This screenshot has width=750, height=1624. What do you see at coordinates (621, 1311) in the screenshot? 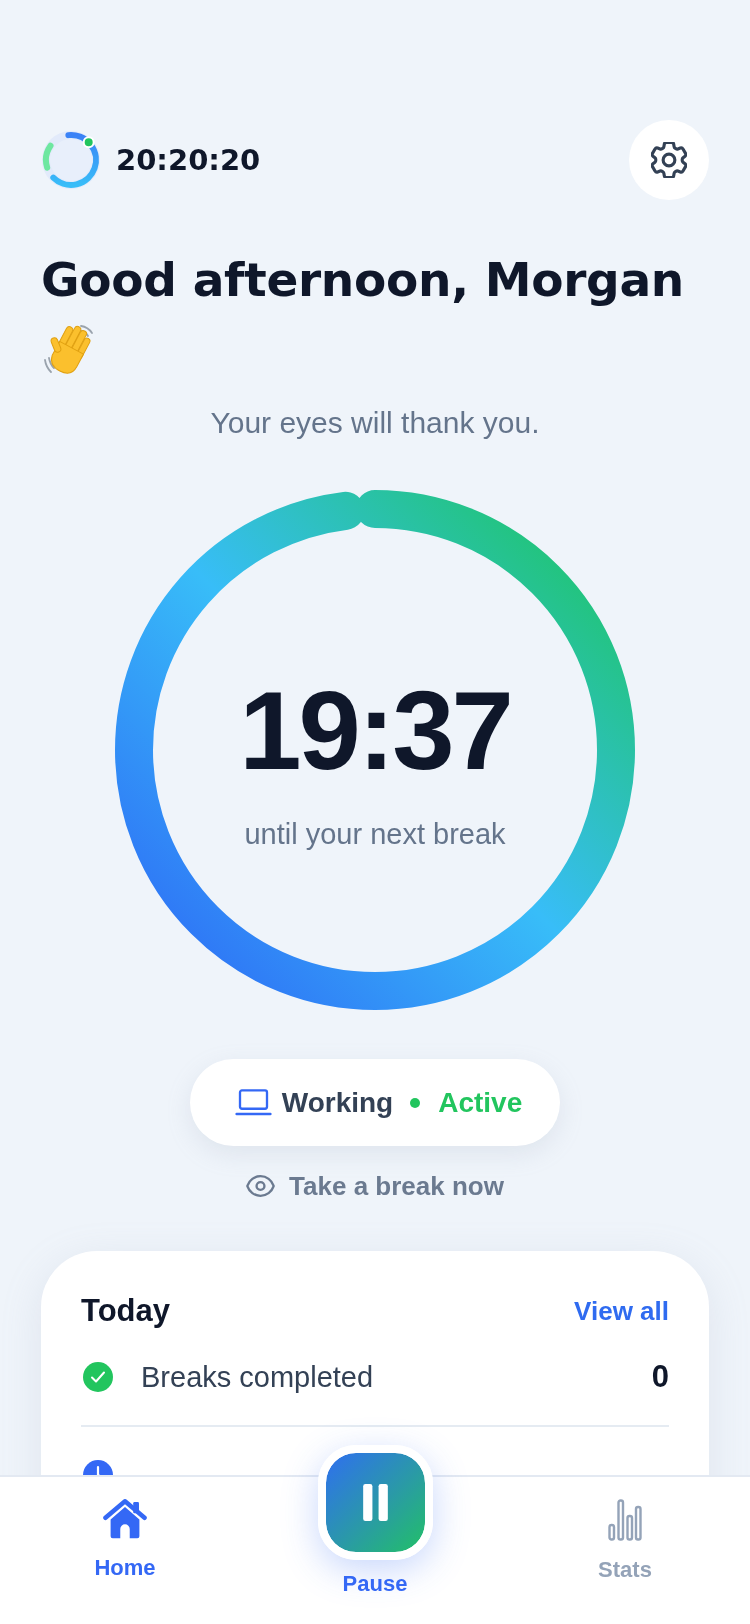
I see `view-all-link: View all` at bounding box center [621, 1311].